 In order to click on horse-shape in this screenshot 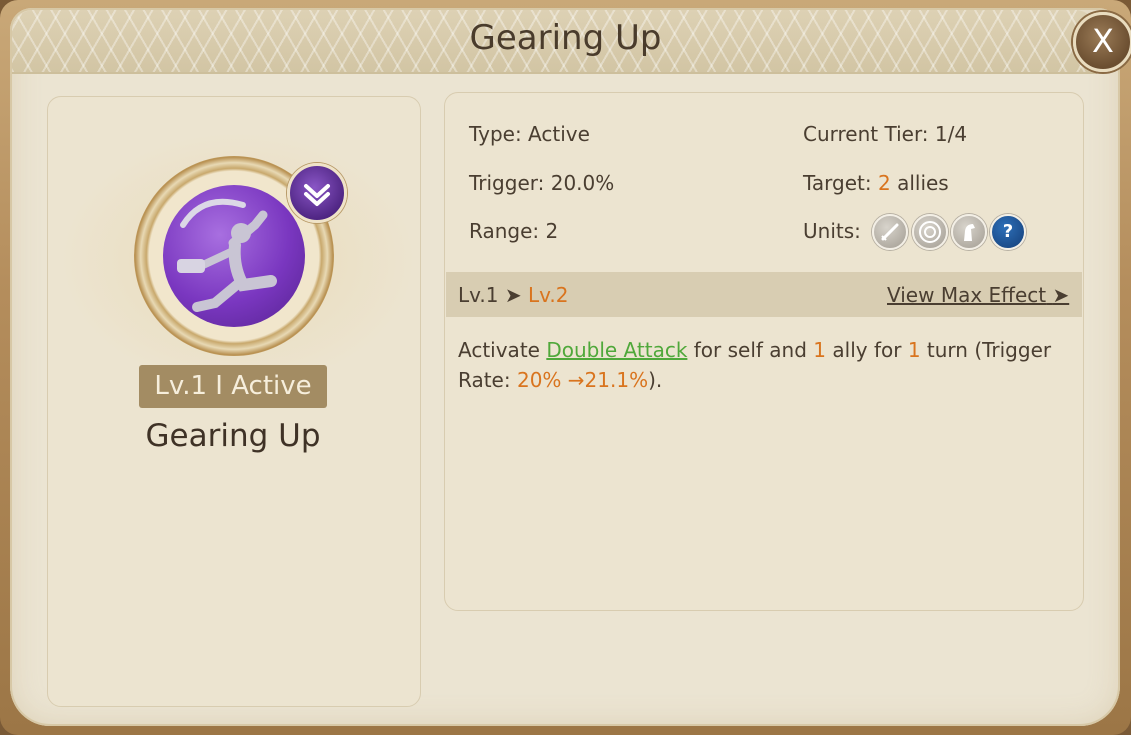, I will do `click(969, 232)`.